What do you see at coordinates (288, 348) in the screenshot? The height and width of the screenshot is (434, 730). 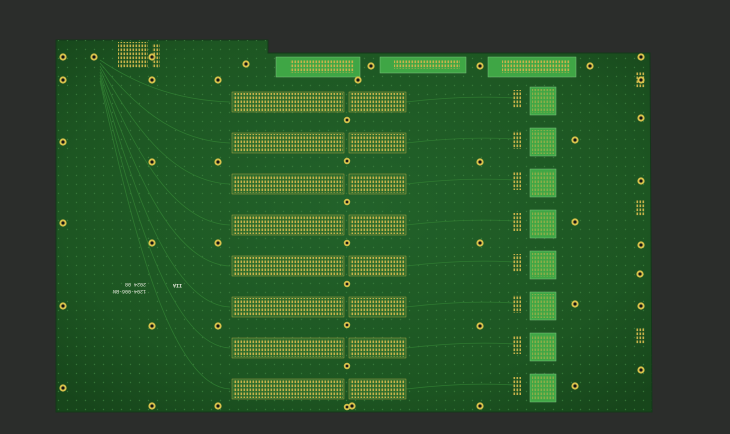 I see `slot-7-pins-a` at bounding box center [288, 348].